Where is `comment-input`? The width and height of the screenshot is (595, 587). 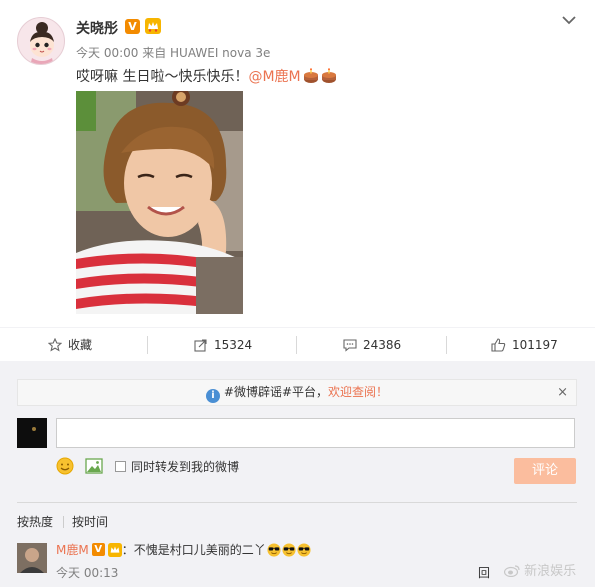 comment-input is located at coordinates (315, 433).